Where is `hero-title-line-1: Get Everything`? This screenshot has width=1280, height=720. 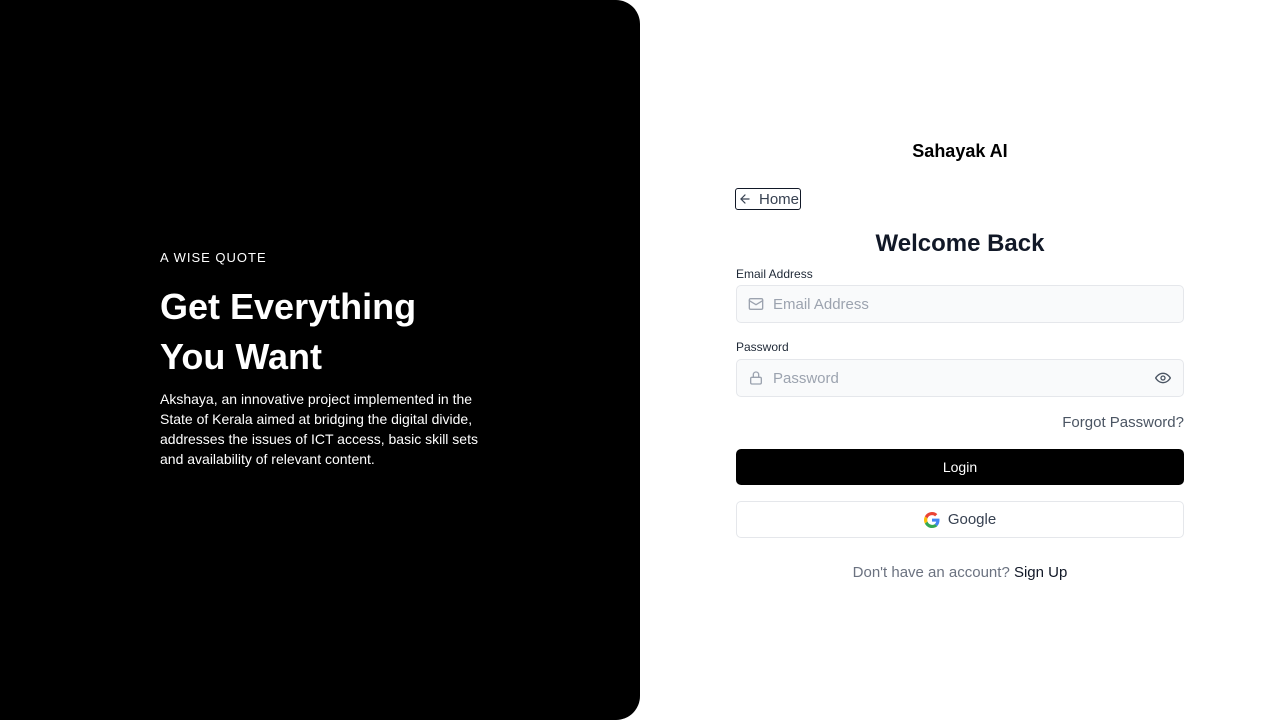 hero-title-line-1: Get Everything is located at coordinates (288, 306).